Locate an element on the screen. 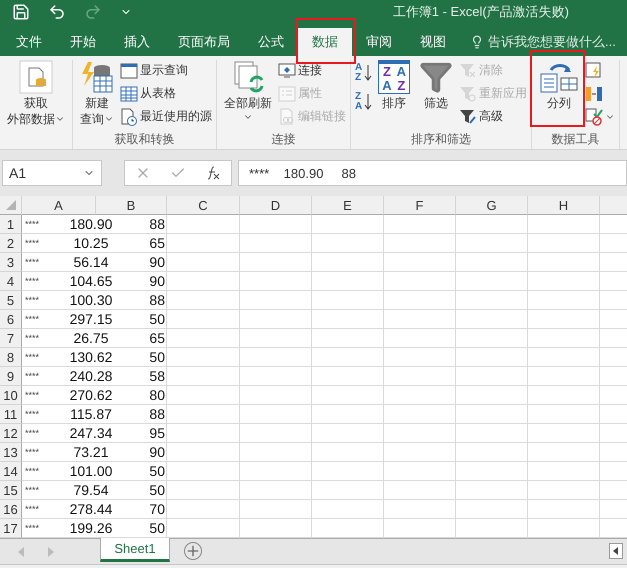  ribbon-button: Z A A Z 排序 is located at coordinates (394, 85).